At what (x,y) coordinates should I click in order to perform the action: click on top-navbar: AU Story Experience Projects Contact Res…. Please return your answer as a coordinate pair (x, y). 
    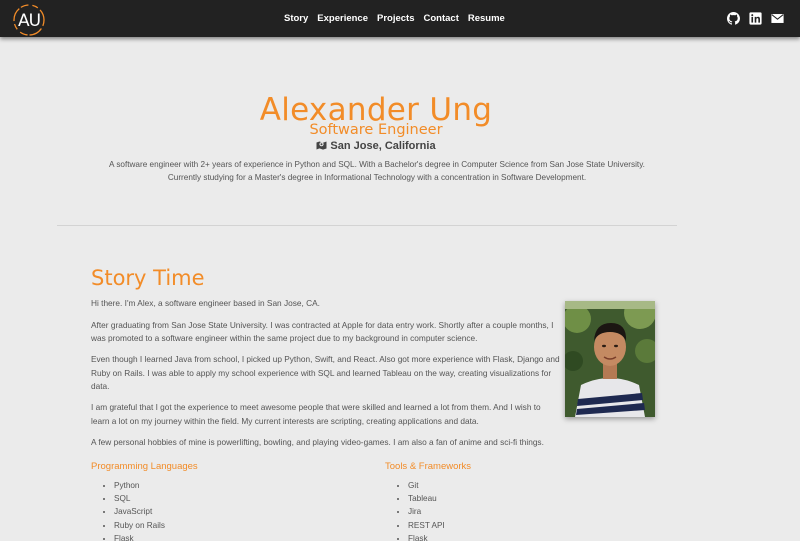
    Looking at the image, I should click on (400, 18).